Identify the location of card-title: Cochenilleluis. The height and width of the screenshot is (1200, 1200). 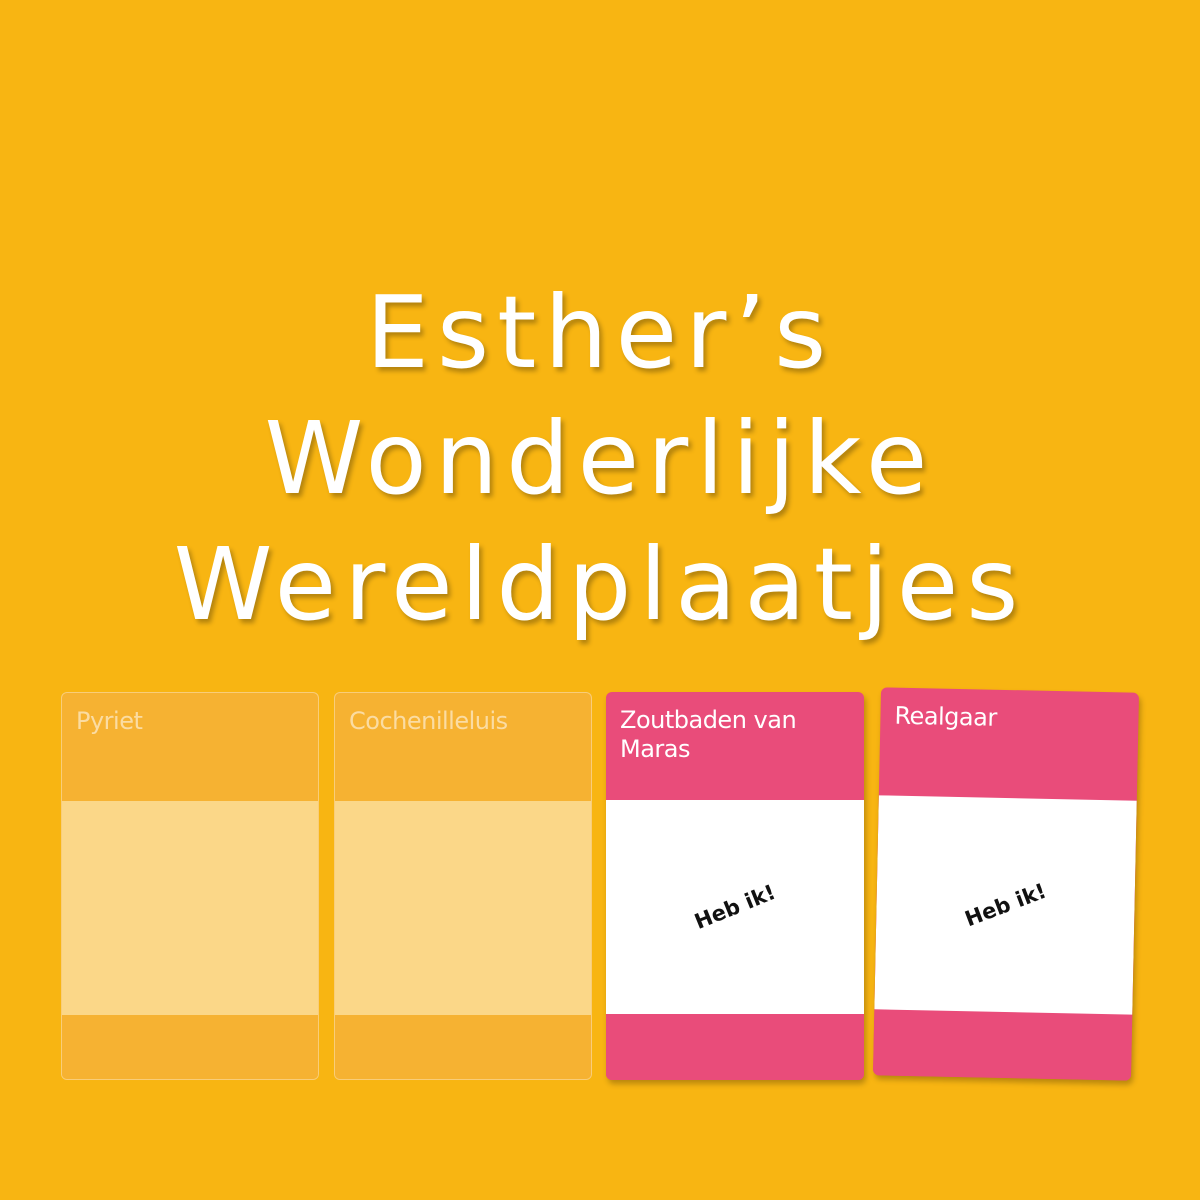
(428, 721).